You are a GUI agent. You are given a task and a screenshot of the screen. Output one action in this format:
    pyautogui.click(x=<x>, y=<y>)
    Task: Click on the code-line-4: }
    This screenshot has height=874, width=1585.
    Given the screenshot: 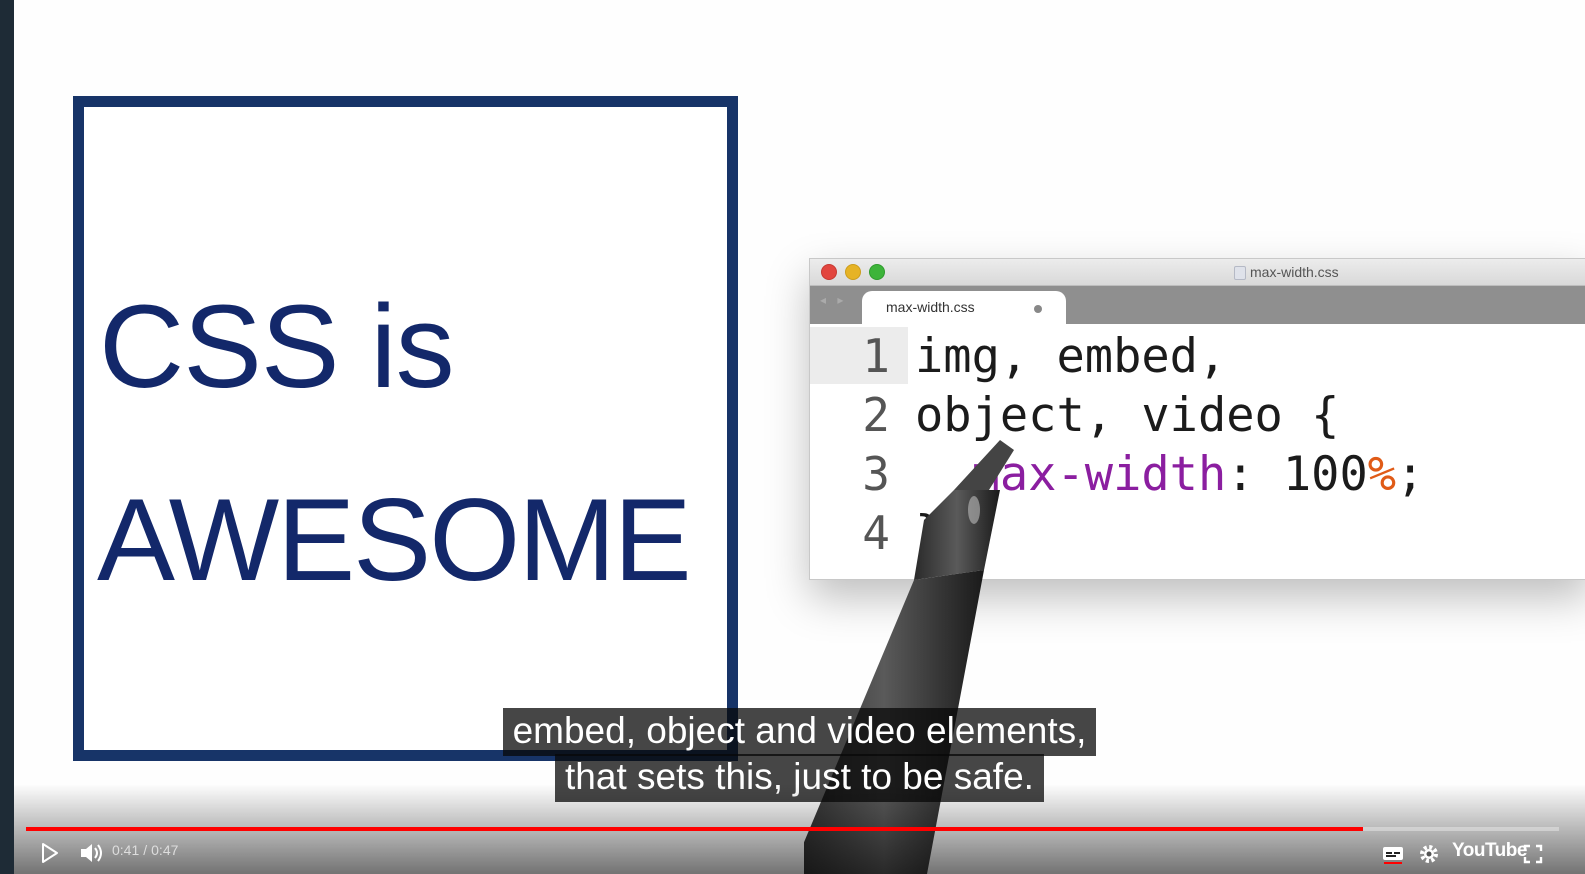 What is the action you would take?
    pyautogui.click(x=929, y=533)
    